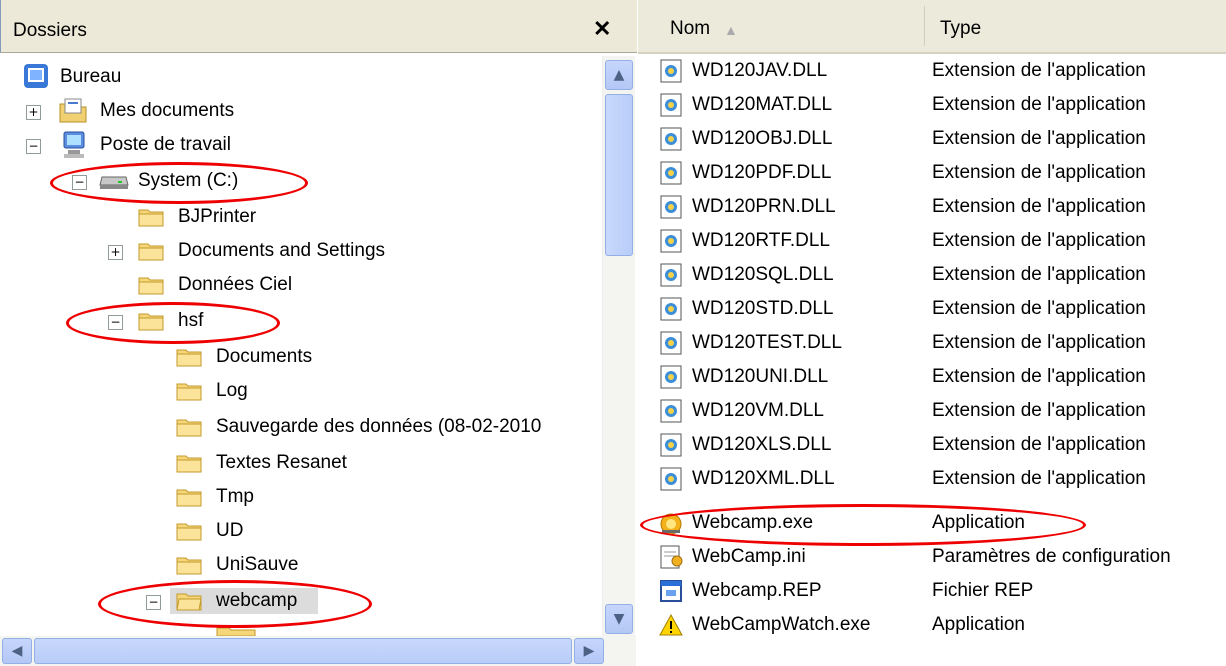 The height and width of the screenshot is (666, 1226). What do you see at coordinates (749, 556) in the screenshot?
I see `file-name: WebCamp.ini` at bounding box center [749, 556].